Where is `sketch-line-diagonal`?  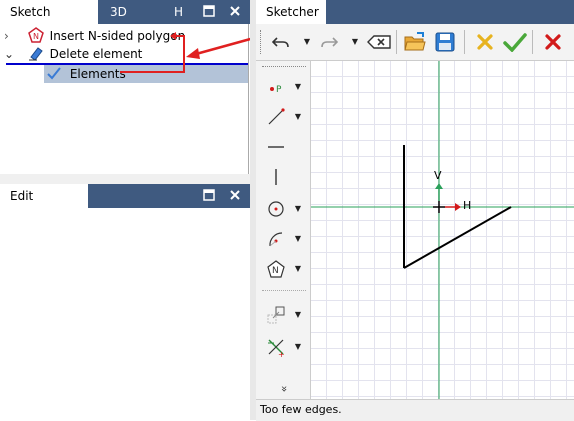 sketch-line-diagonal is located at coordinates (457, 237).